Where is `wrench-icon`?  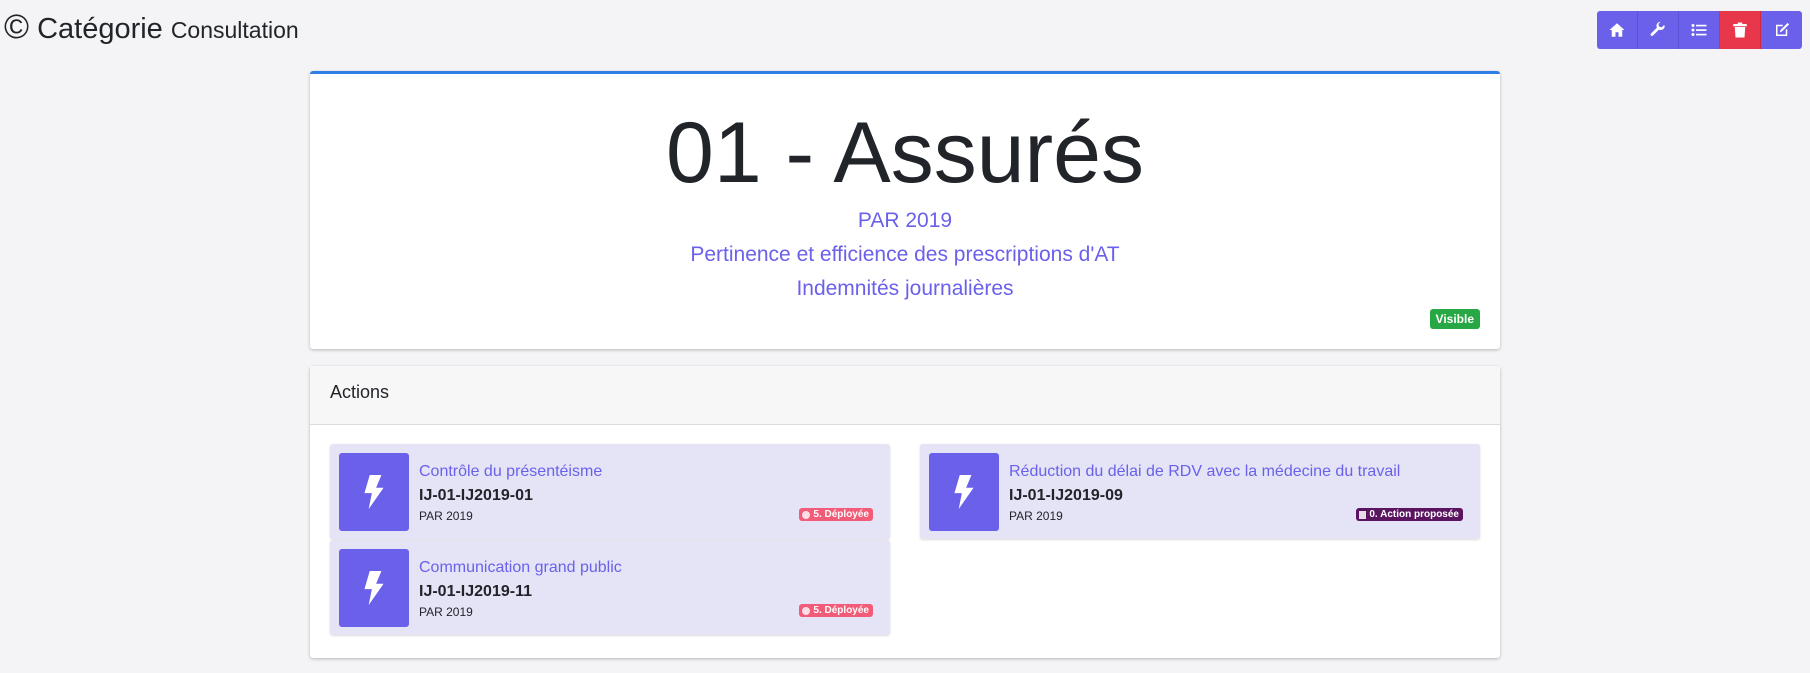
wrench-icon is located at coordinates (1657, 28).